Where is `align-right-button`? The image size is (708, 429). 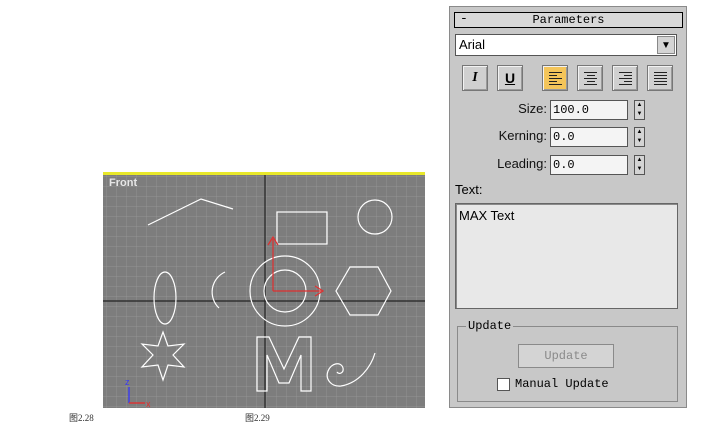
align-right-button is located at coordinates (625, 78).